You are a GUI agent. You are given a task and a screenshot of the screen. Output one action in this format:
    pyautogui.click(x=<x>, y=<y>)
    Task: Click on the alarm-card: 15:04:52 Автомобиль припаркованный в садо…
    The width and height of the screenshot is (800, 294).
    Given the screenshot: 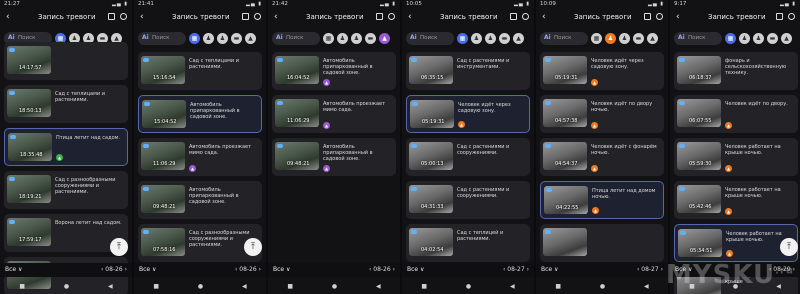 What is the action you would take?
    pyautogui.click(x=200, y=114)
    